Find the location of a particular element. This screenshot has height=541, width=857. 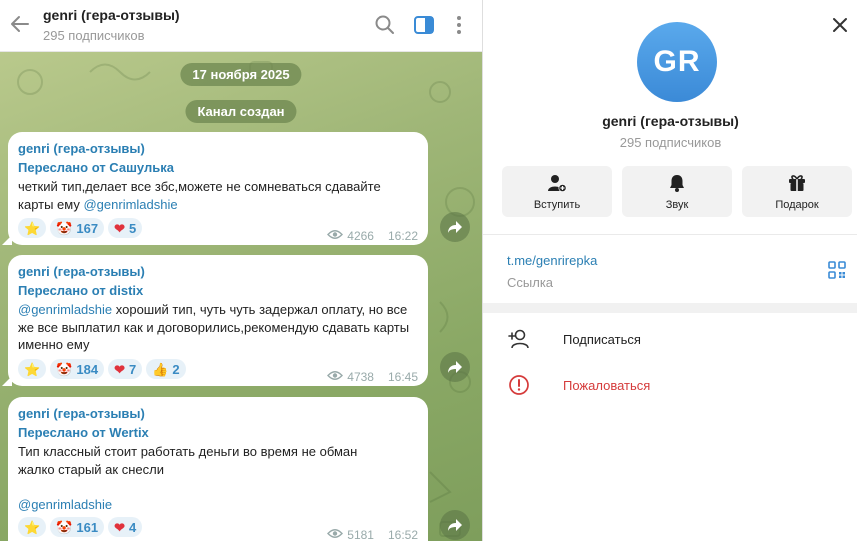

invite-link-label: Ссылка is located at coordinates (530, 282).